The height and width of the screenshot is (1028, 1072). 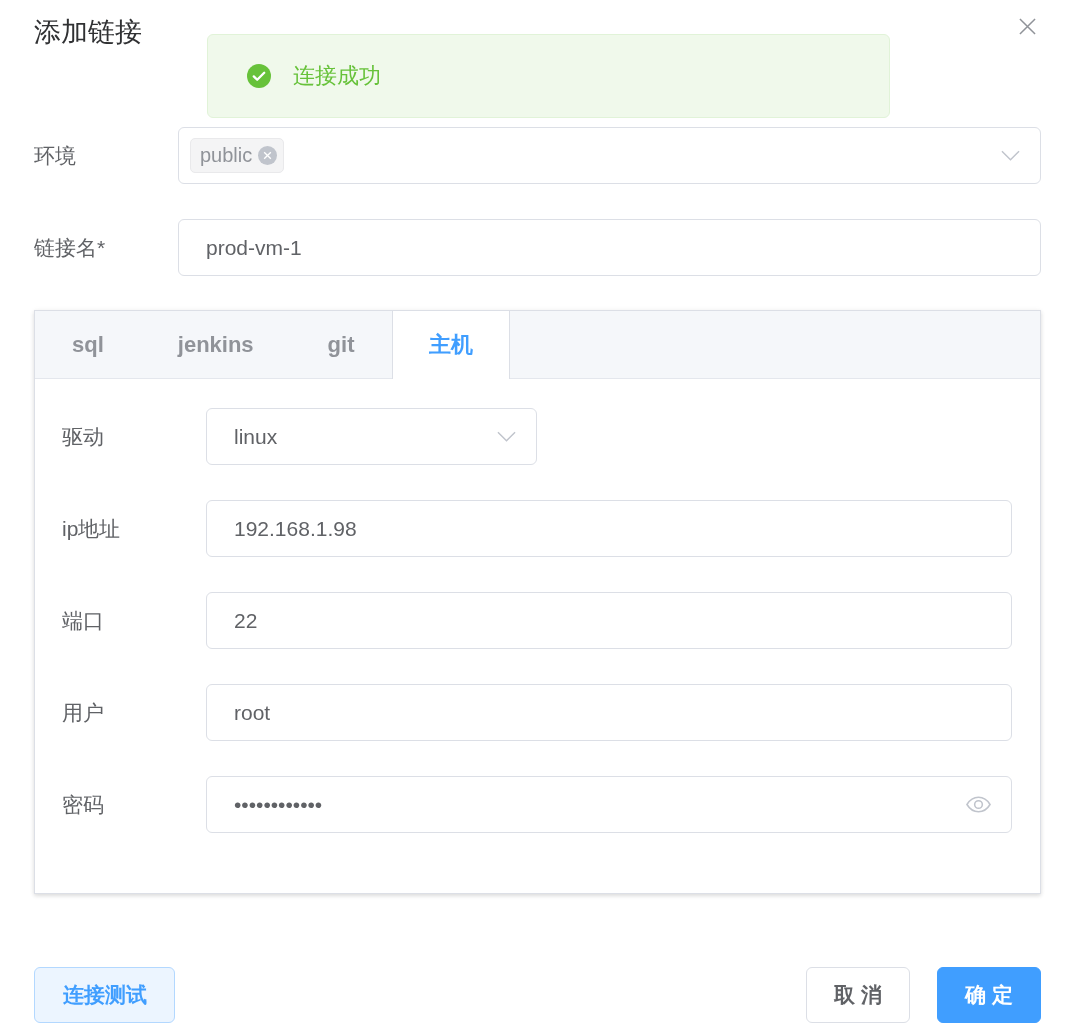 What do you see at coordinates (371, 436) in the screenshot?
I see `select-field: linux` at bounding box center [371, 436].